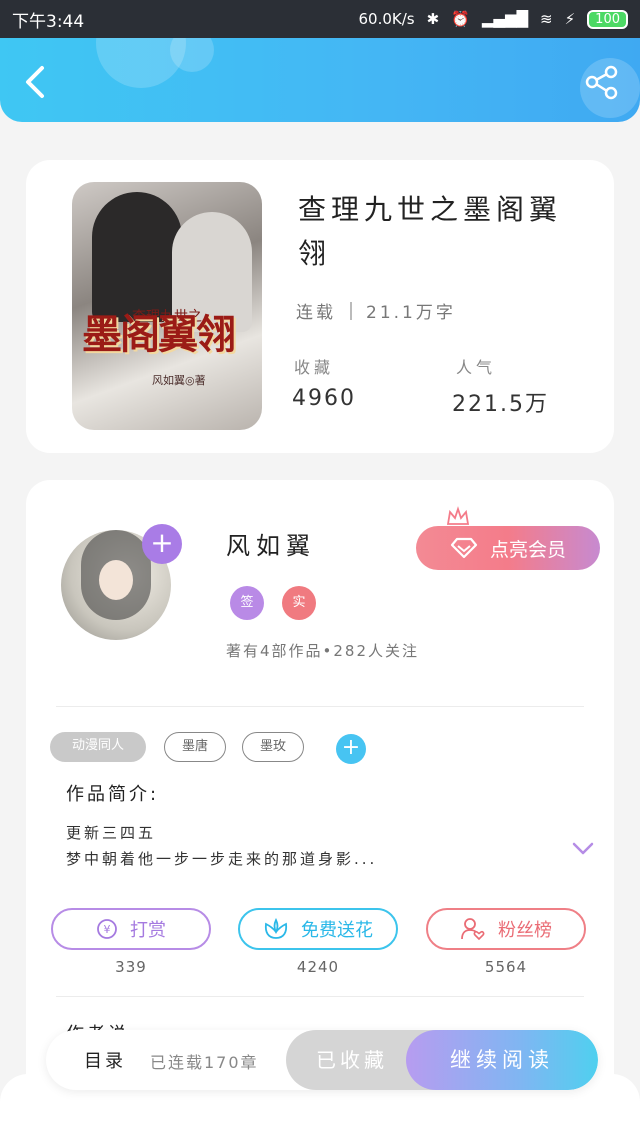 This screenshot has width=640, height=1138. What do you see at coordinates (351, 310) in the screenshot?
I see `meta-divider` at bounding box center [351, 310].